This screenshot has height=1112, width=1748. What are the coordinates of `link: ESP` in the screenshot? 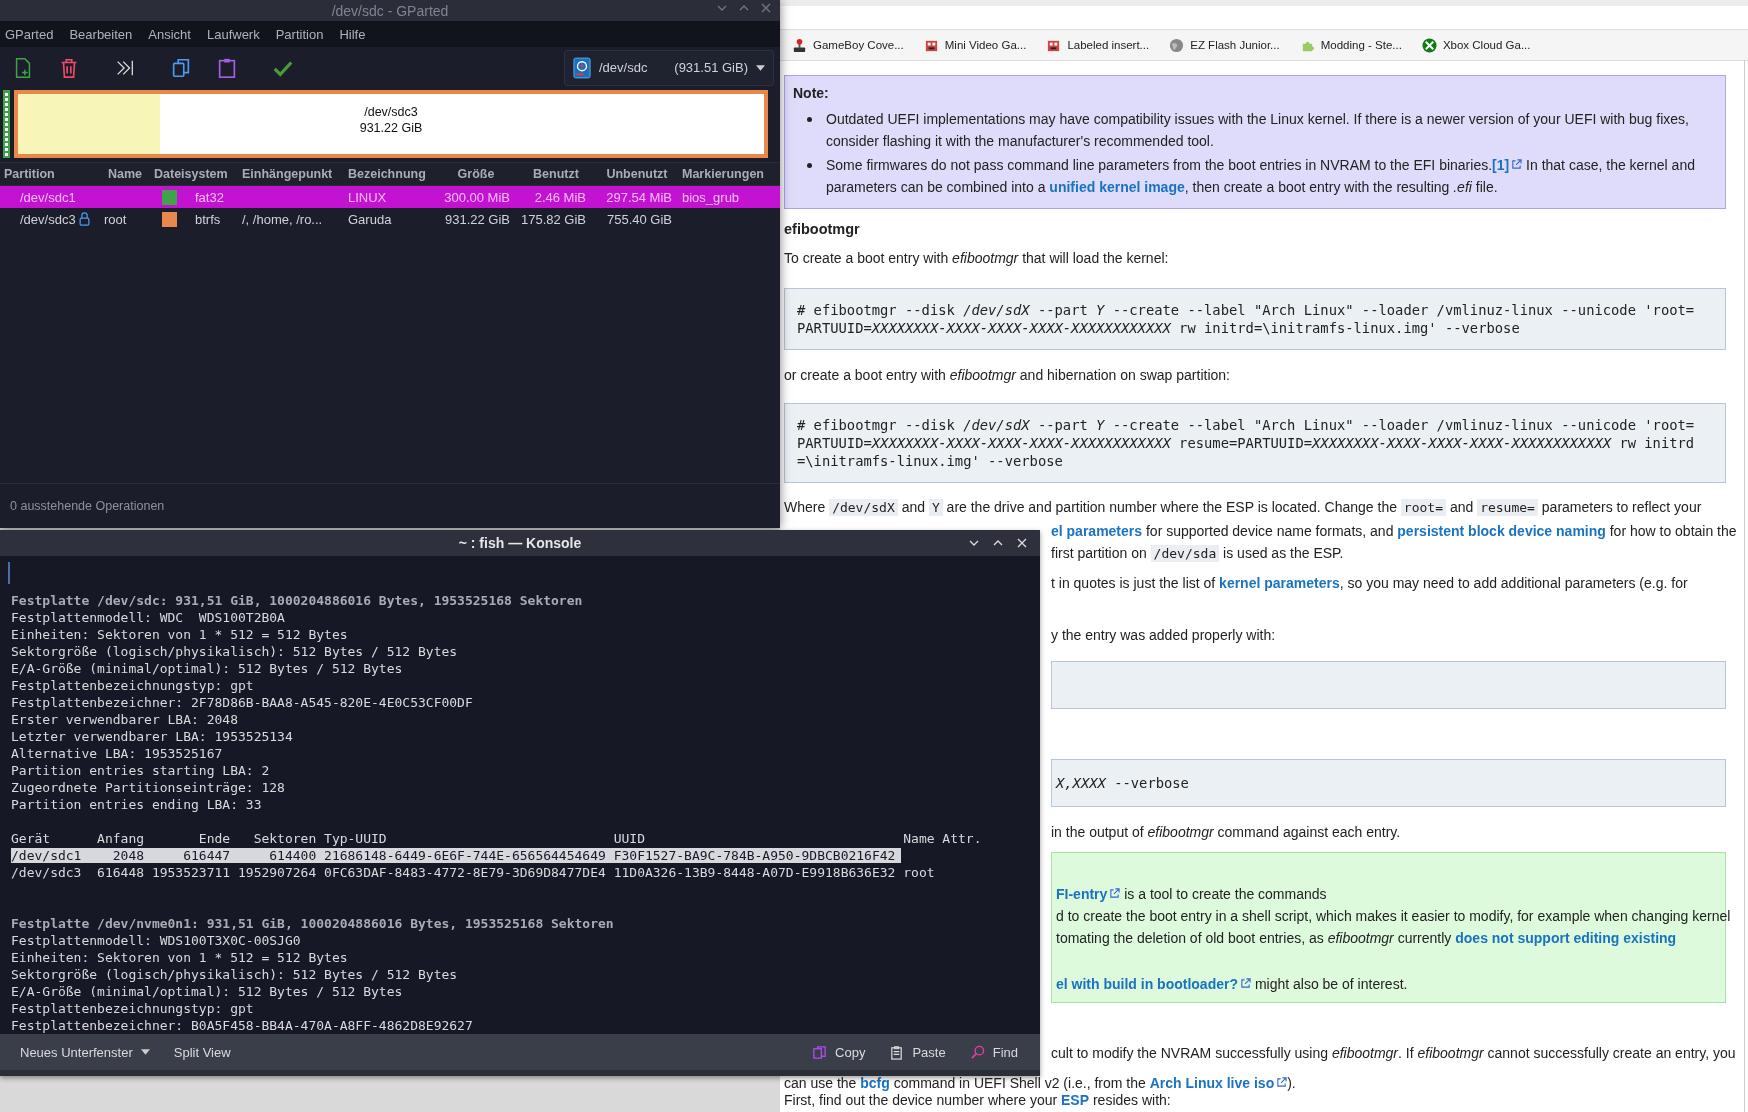 It's located at (1075, 1100).